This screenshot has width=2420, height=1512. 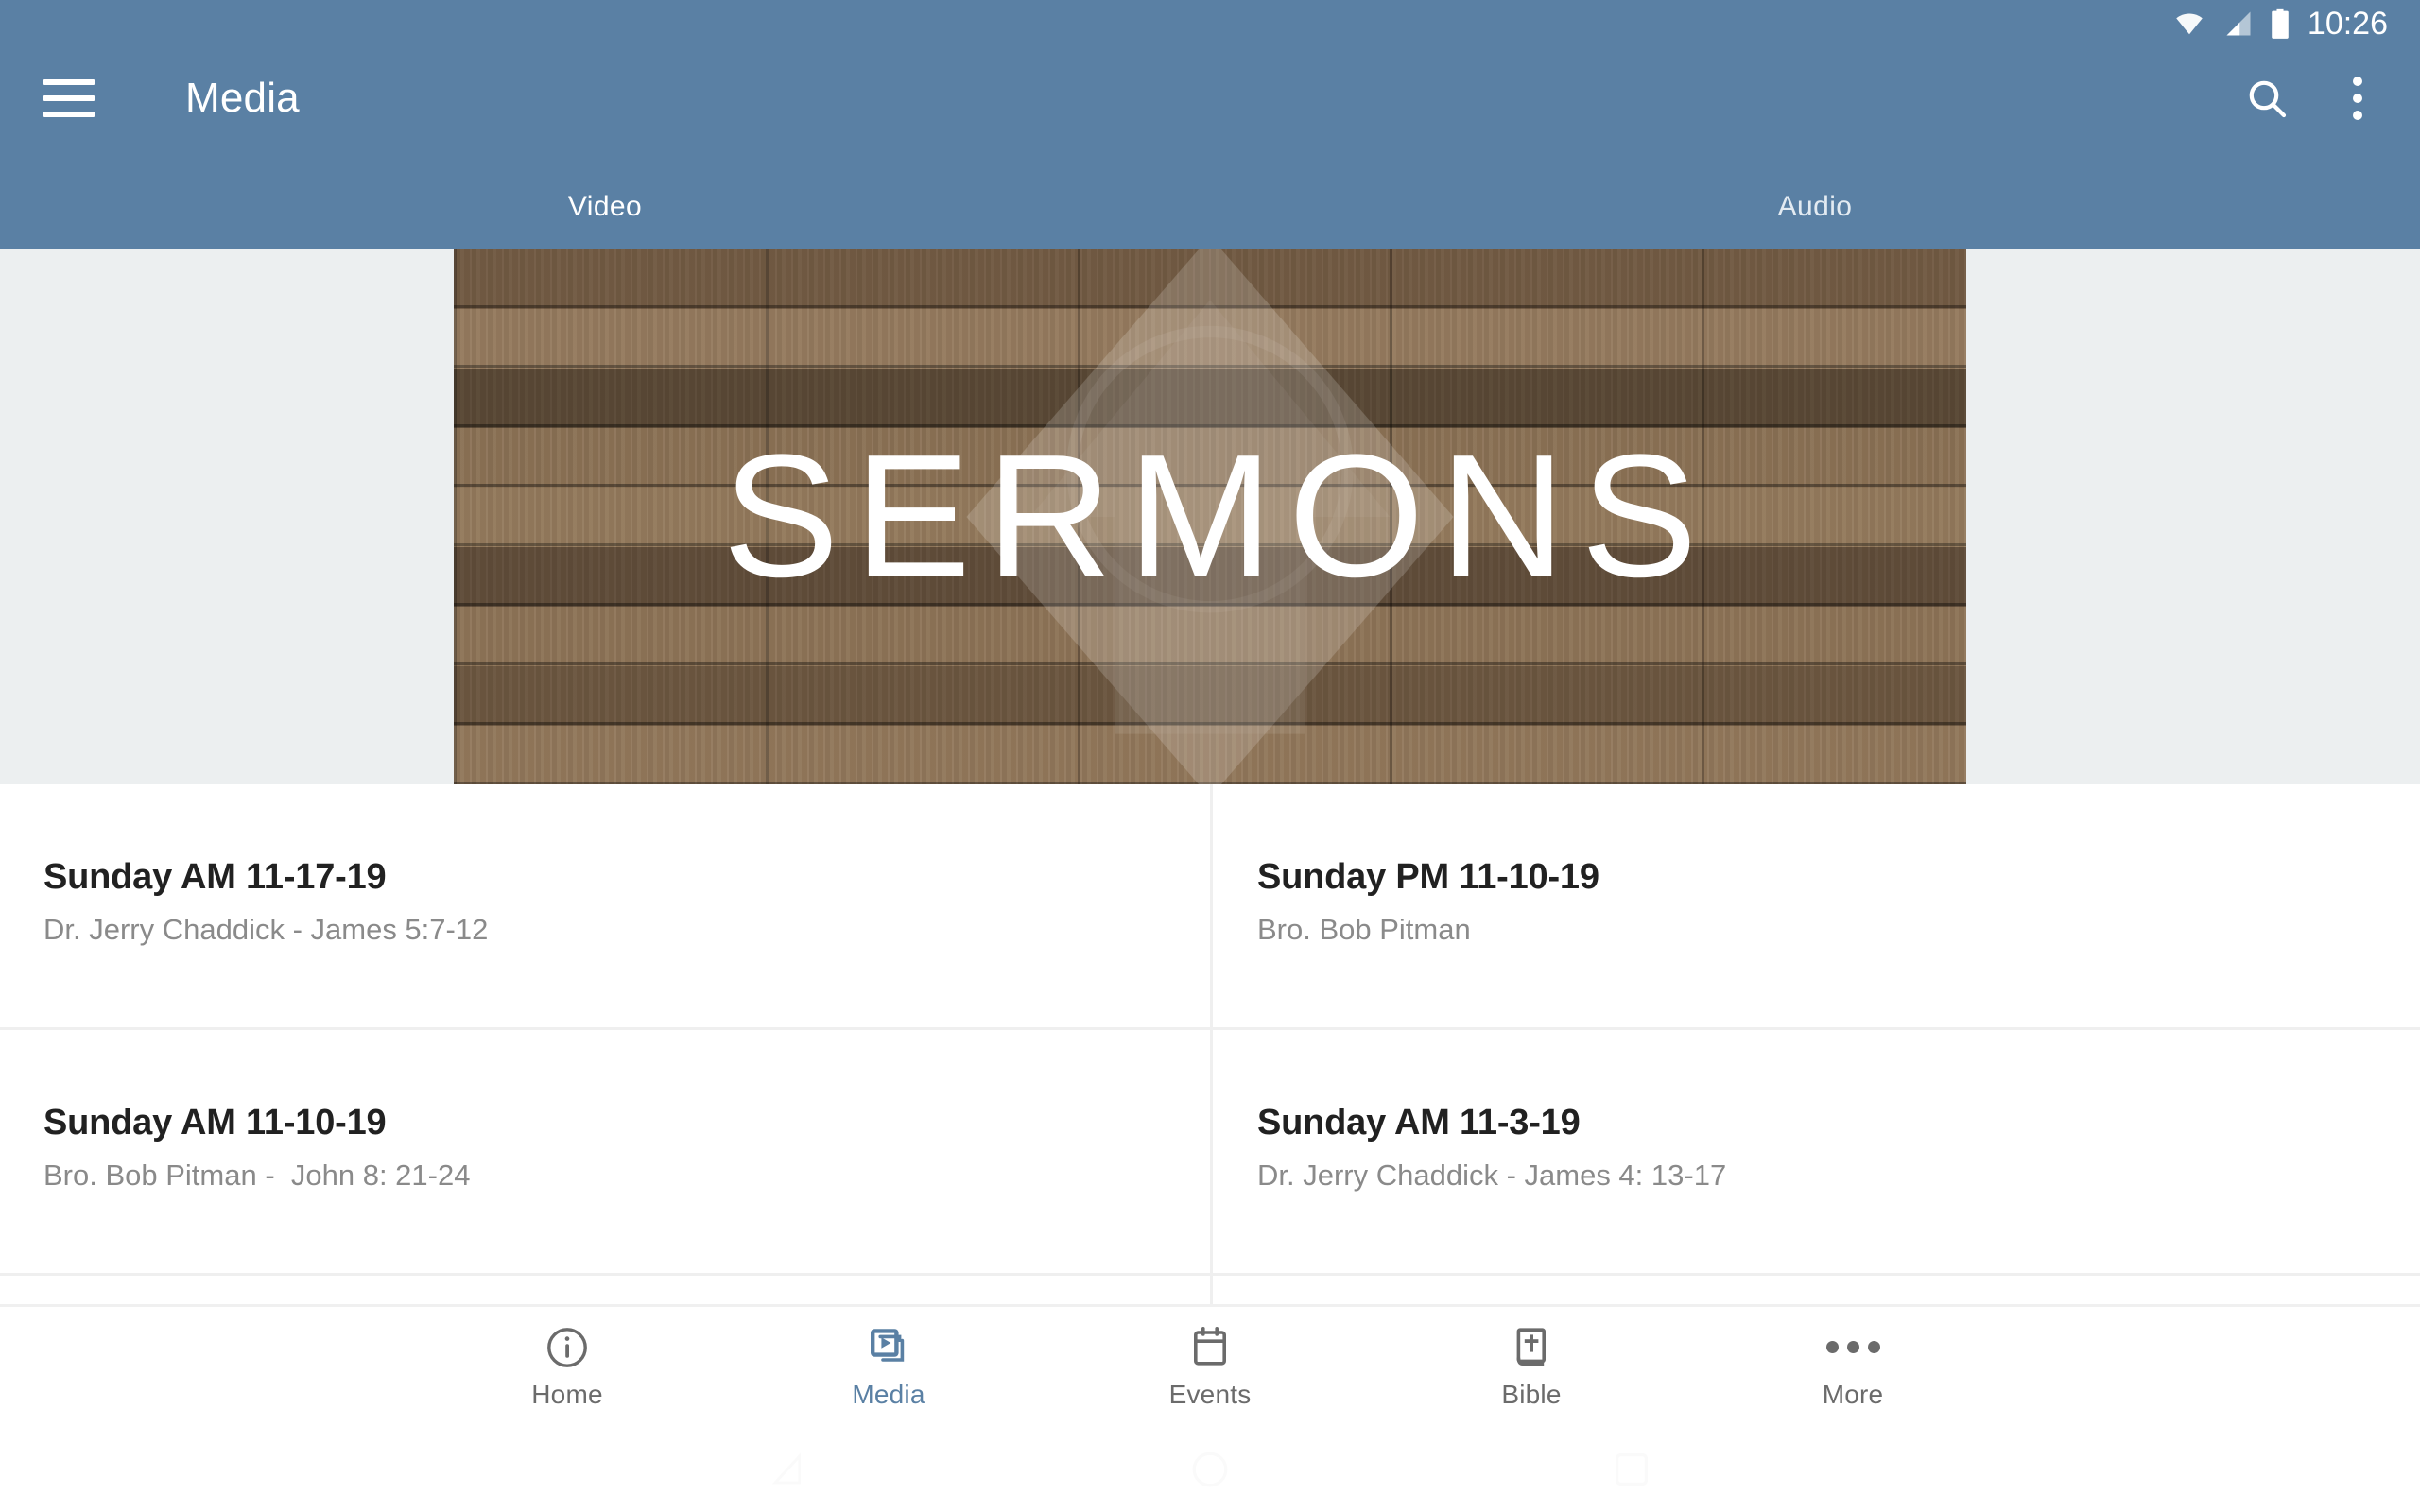 I want to click on calendar-icon, so click(x=1210, y=1346).